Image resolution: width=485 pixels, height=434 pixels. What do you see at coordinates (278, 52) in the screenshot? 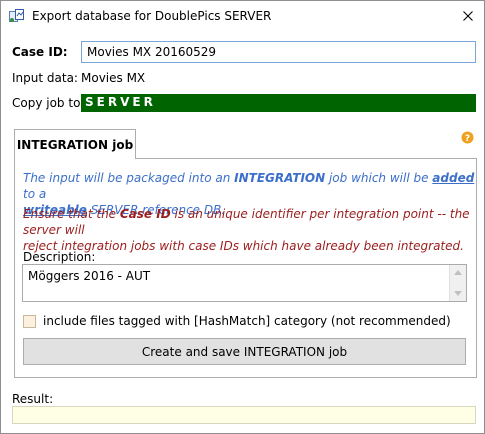
I see `case-id-input` at bounding box center [278, 52].